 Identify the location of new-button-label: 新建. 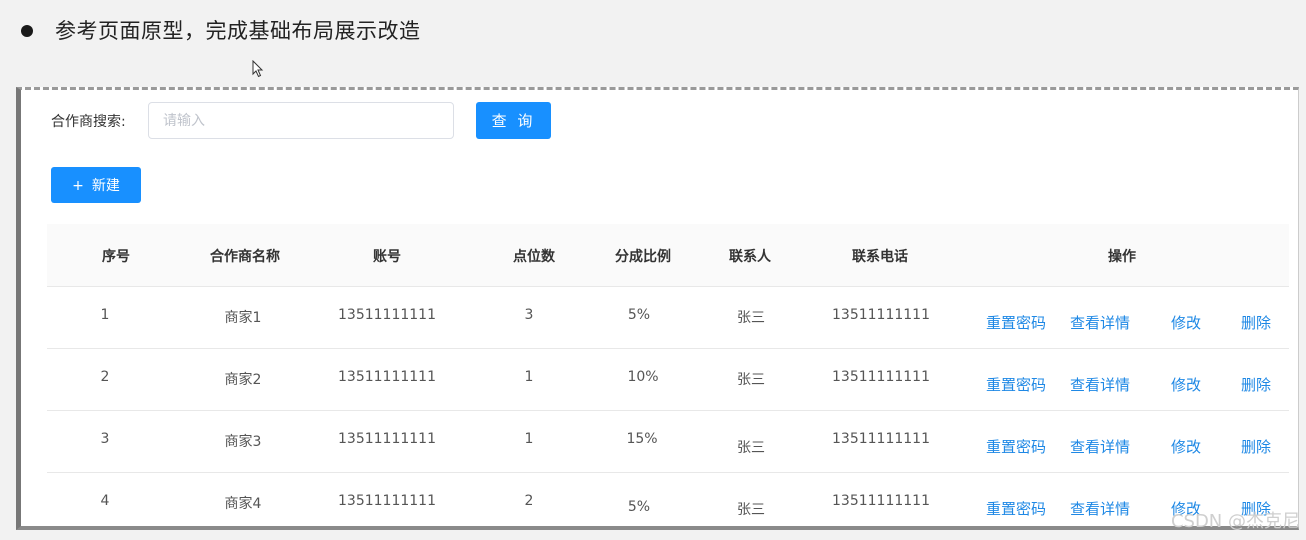
(105, 186).